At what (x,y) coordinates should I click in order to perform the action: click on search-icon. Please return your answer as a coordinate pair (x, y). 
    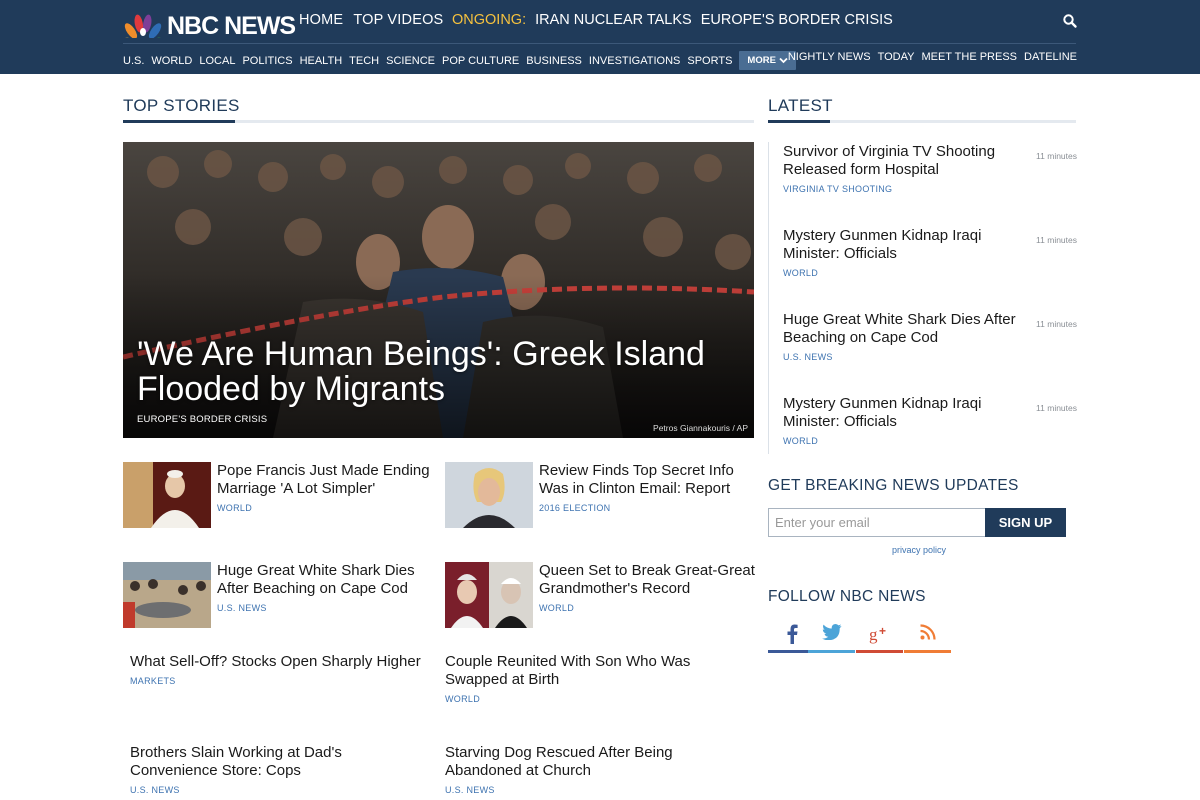
    Looking at the image, I should click on (1070, 21).